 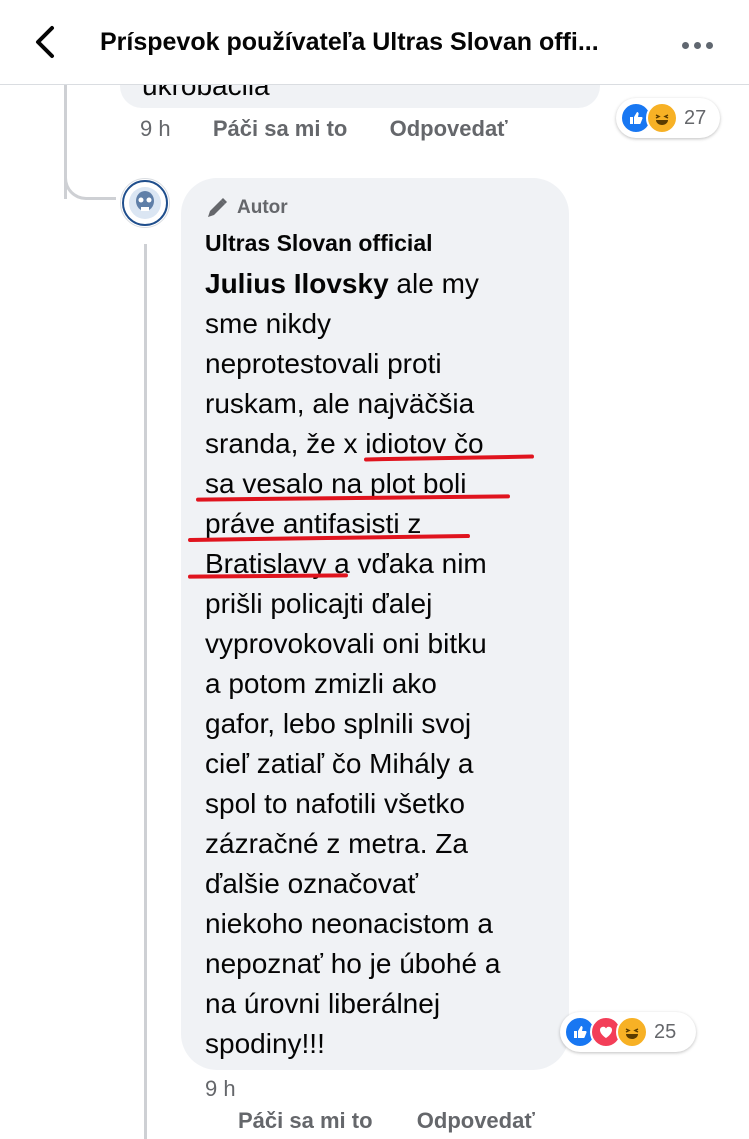 What do you see at coordinates (297, 283) in the screenshot?
I see `mention-link: Julius Ilovsky` at bounding box center [297, 283].